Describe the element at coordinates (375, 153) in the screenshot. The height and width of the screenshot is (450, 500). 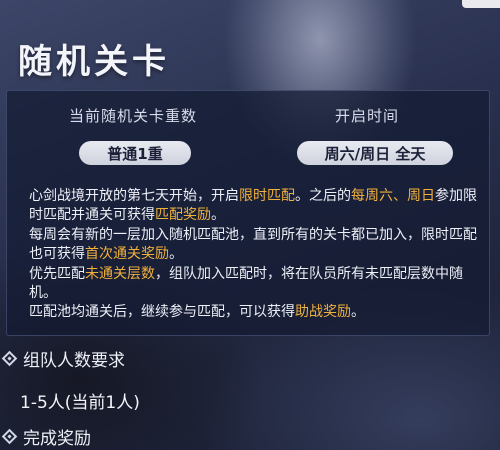
I see `open-time-badge: 周六/周日 全天` at that location.